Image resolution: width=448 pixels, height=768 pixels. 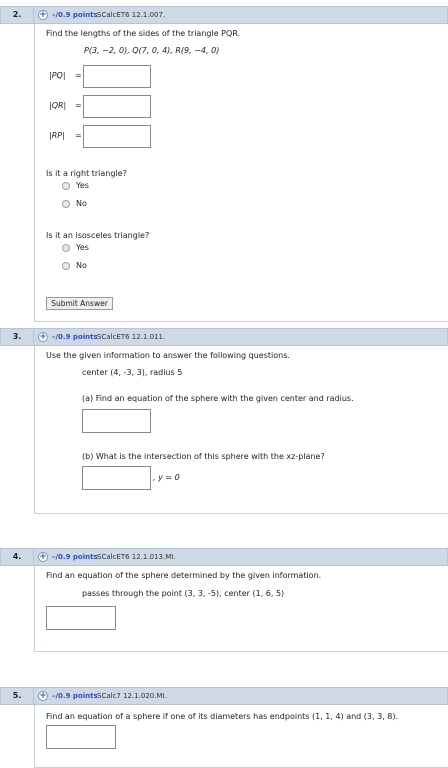 What do you see at coordinates (136, 557) in the screenshot?
I see `source-label: SCalcET6 12.1.013.MI.` at bounding box center [136, 557].